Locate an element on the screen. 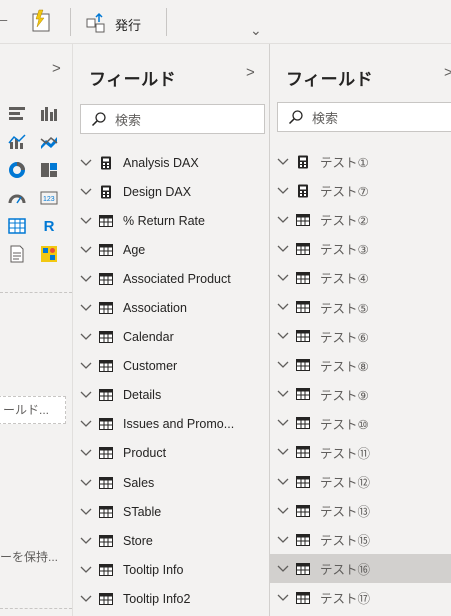  field-table-row: テスト② is located at coordinates (360, 219).